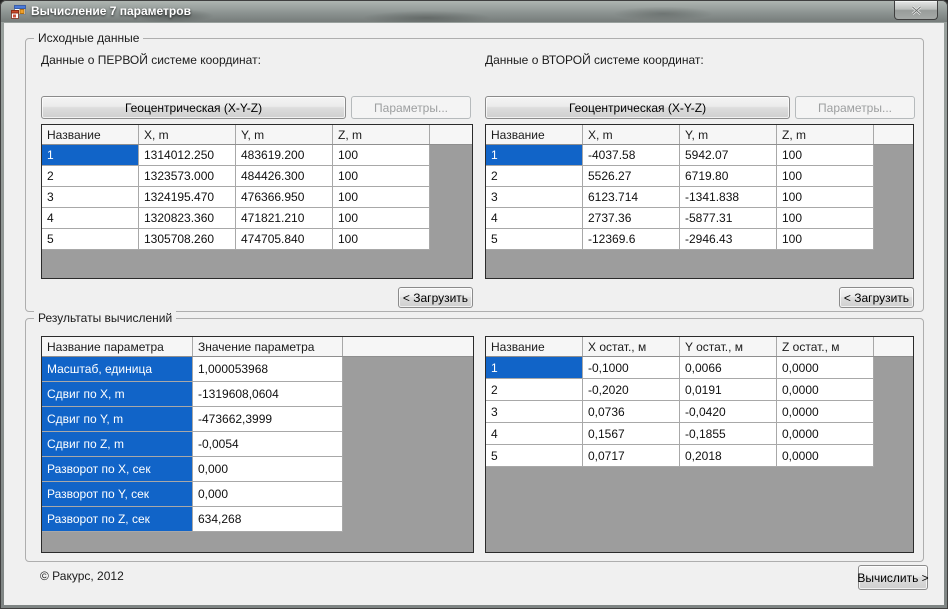 This screenshot has height=609, width=948. Describe the element at coordinates (916, 10) in the screenshot. I see `close-button` at that location.